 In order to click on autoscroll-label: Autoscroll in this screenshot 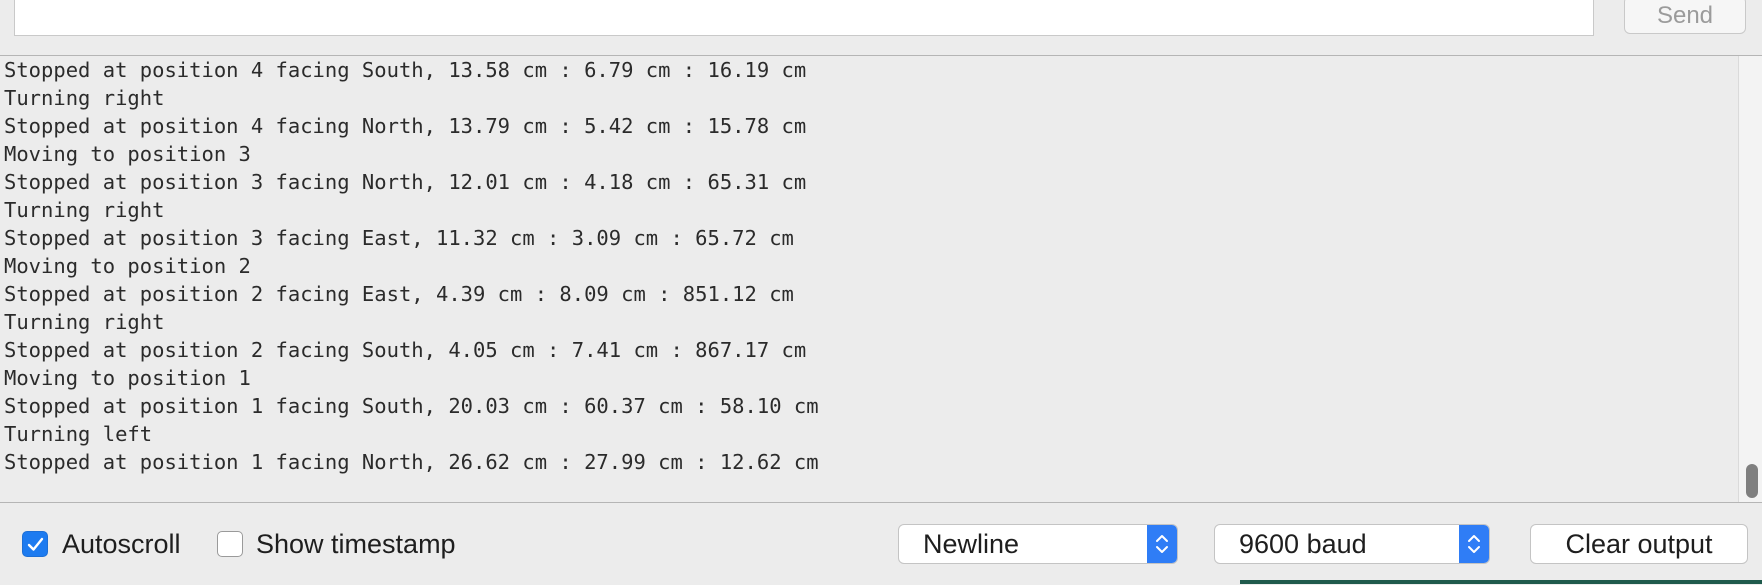, I will do `click(121, 544)`.